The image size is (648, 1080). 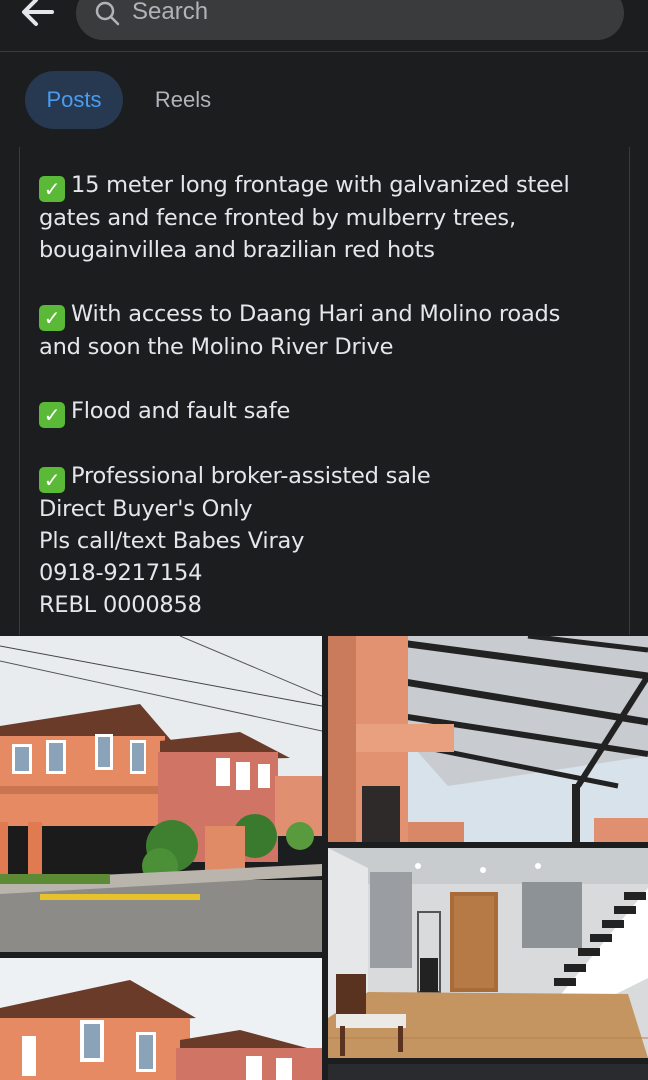 I want to click on search-input: Search, so click(x=350, y=20).